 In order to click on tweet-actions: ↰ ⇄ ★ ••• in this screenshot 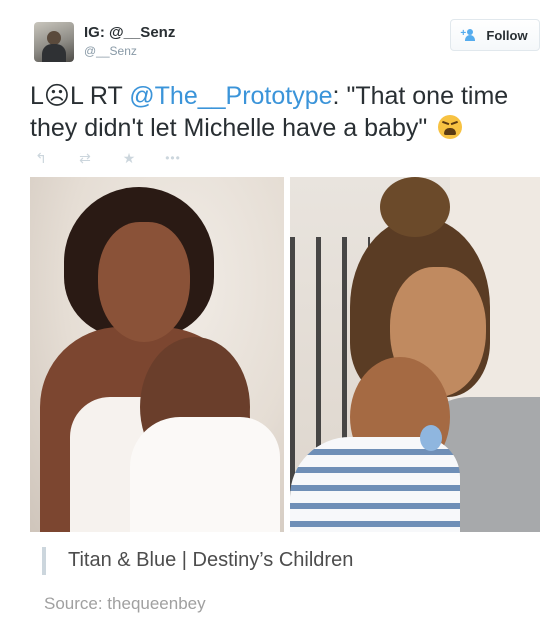, I will do `click(107, 158)`.